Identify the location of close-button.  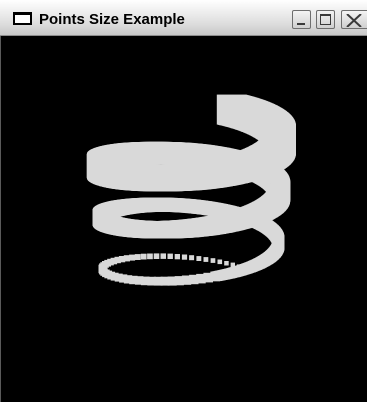
(354, 19).